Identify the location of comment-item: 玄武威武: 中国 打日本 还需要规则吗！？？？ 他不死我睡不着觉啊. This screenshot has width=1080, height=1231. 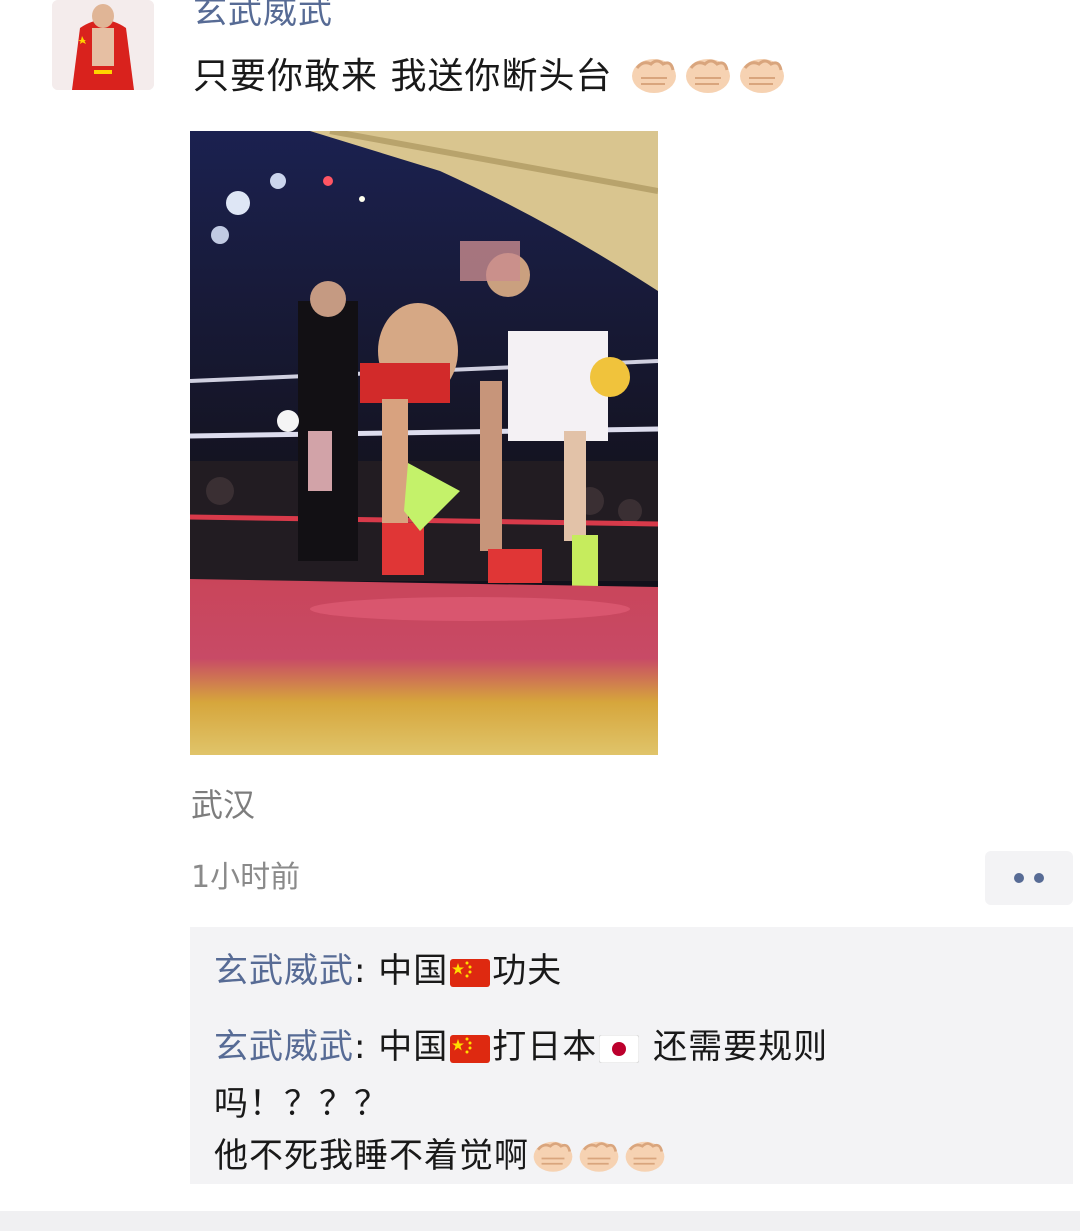
(564, 1101).